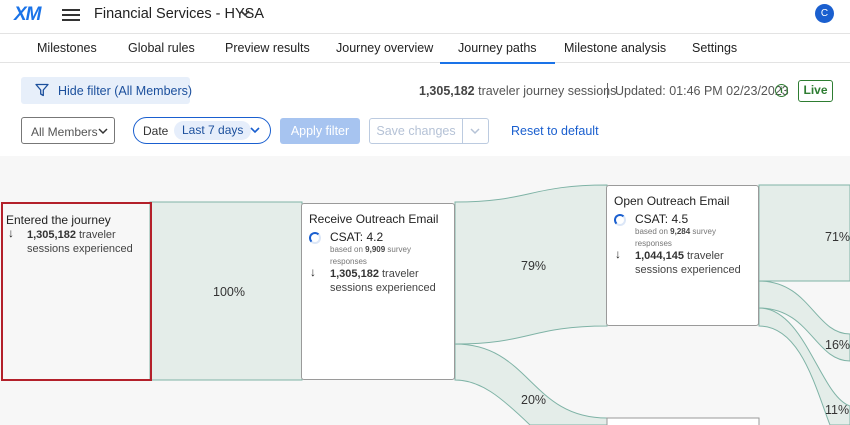 The height and width of the screenshot is (425, 850). What do you see at coordinates (683, 421) in the screenshot?
I see `next-node-partial` at bounding box center [683, 421].